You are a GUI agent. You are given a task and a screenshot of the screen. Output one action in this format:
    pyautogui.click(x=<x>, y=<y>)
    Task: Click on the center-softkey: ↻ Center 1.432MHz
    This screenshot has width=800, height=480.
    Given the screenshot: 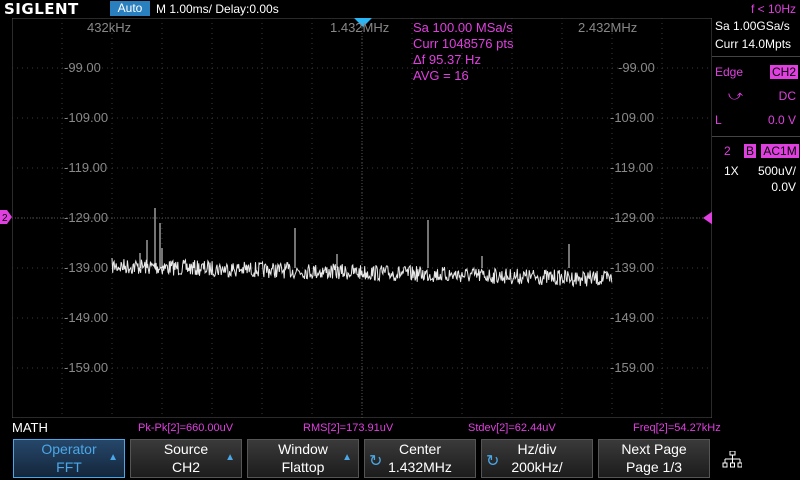 What is the action you would take?
    pyautogui.click(x=420, y=458)
    